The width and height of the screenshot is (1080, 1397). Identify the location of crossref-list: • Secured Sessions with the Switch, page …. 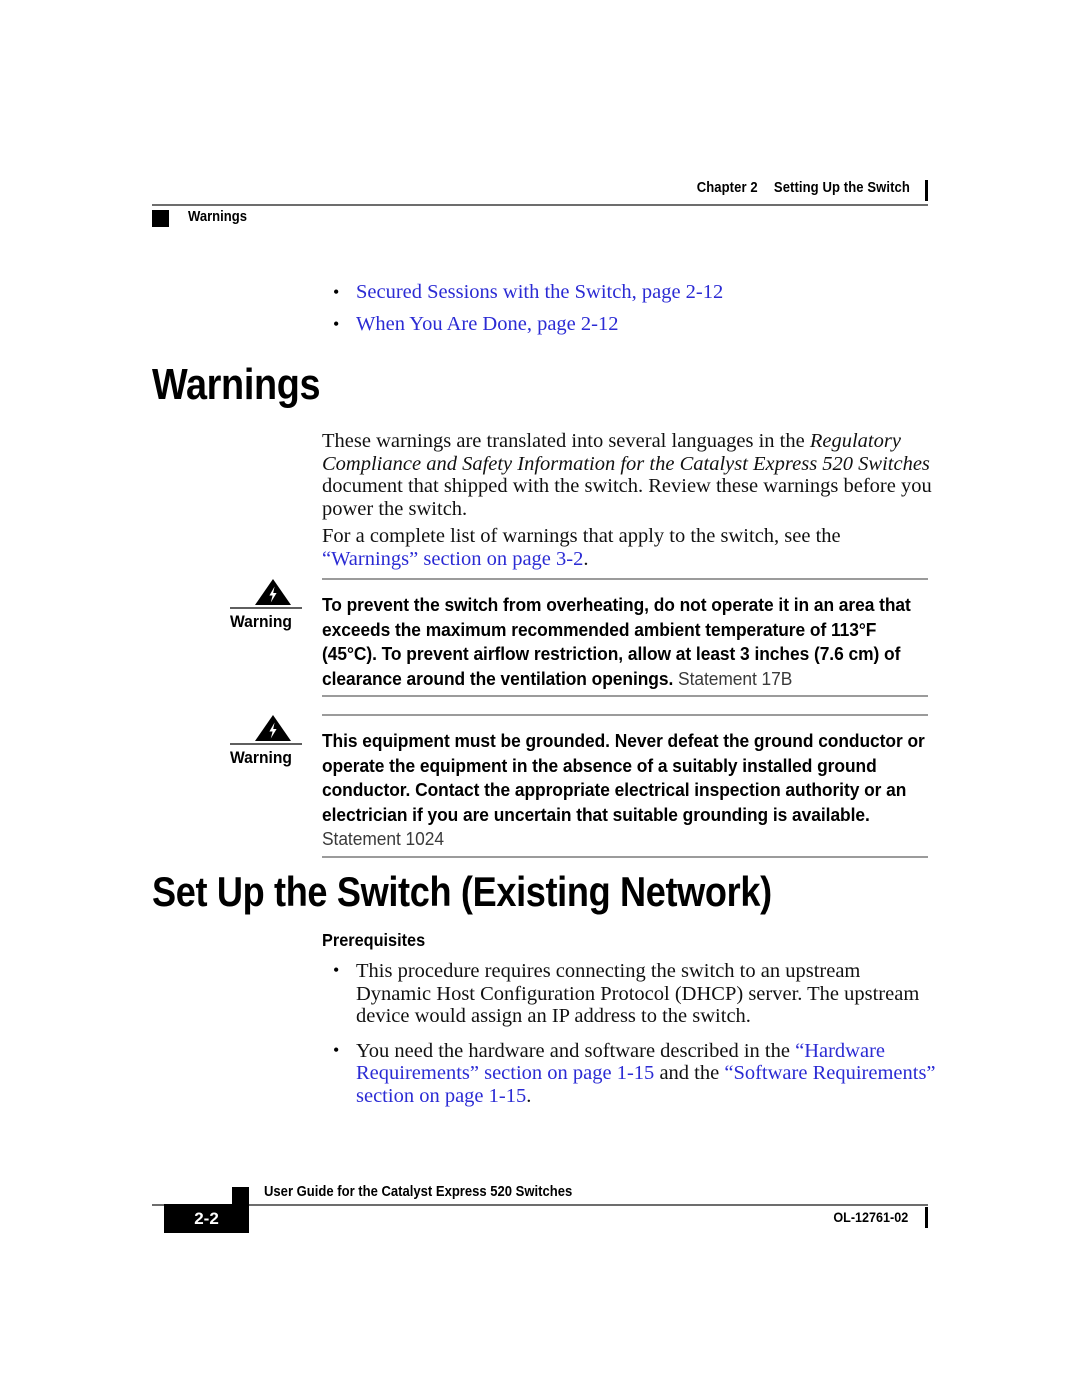
(625, 308).